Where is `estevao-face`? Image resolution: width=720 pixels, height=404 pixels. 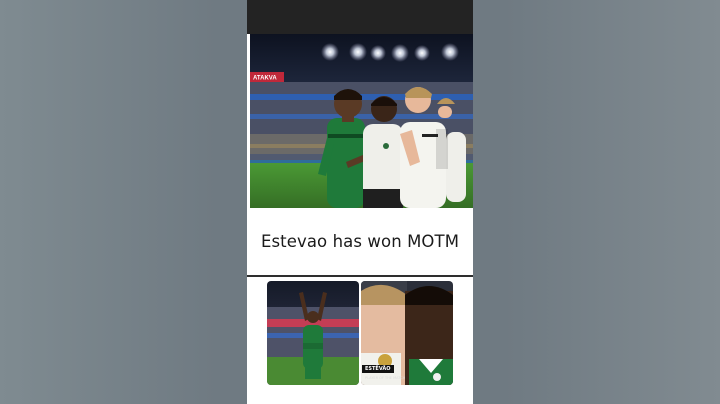 estevao-face is located at coordinates (429, 335).